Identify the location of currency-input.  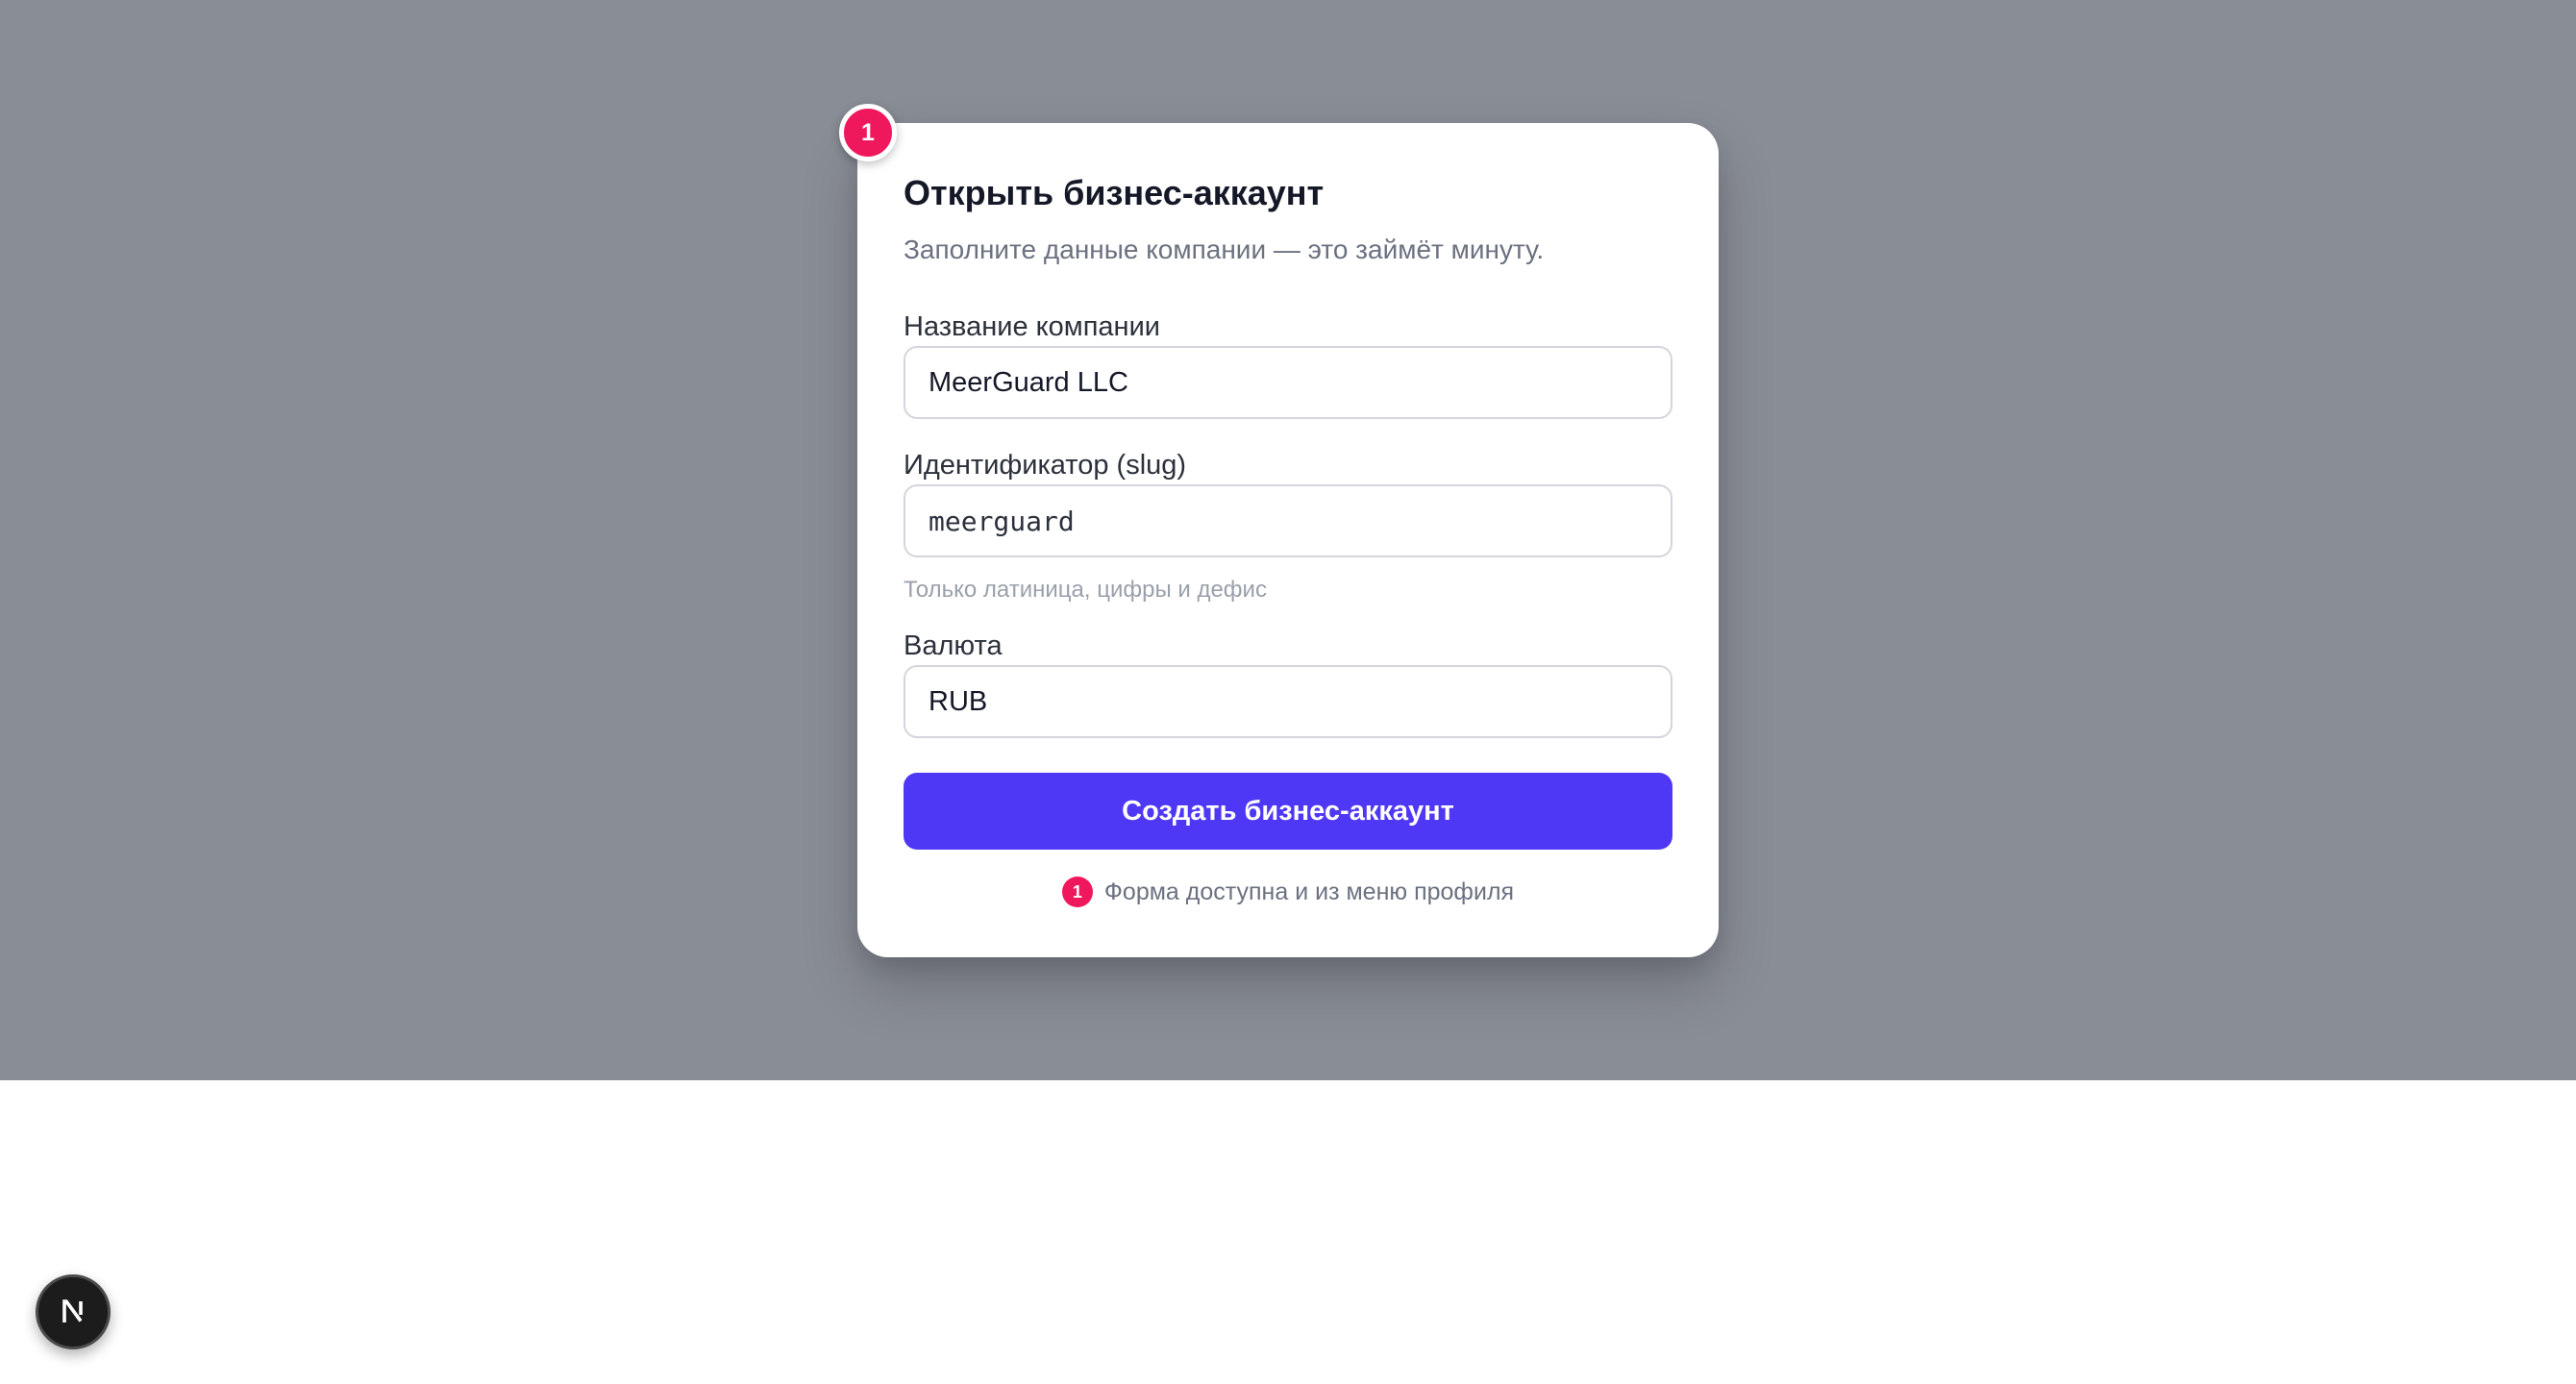
(1288, 701).